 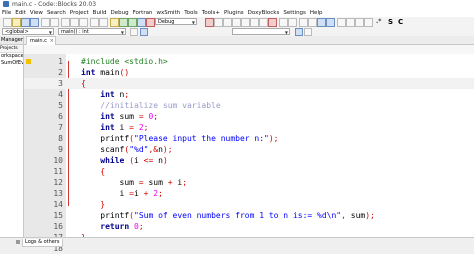 I want to click on code-line: 3{, so click(x=249, y=83).